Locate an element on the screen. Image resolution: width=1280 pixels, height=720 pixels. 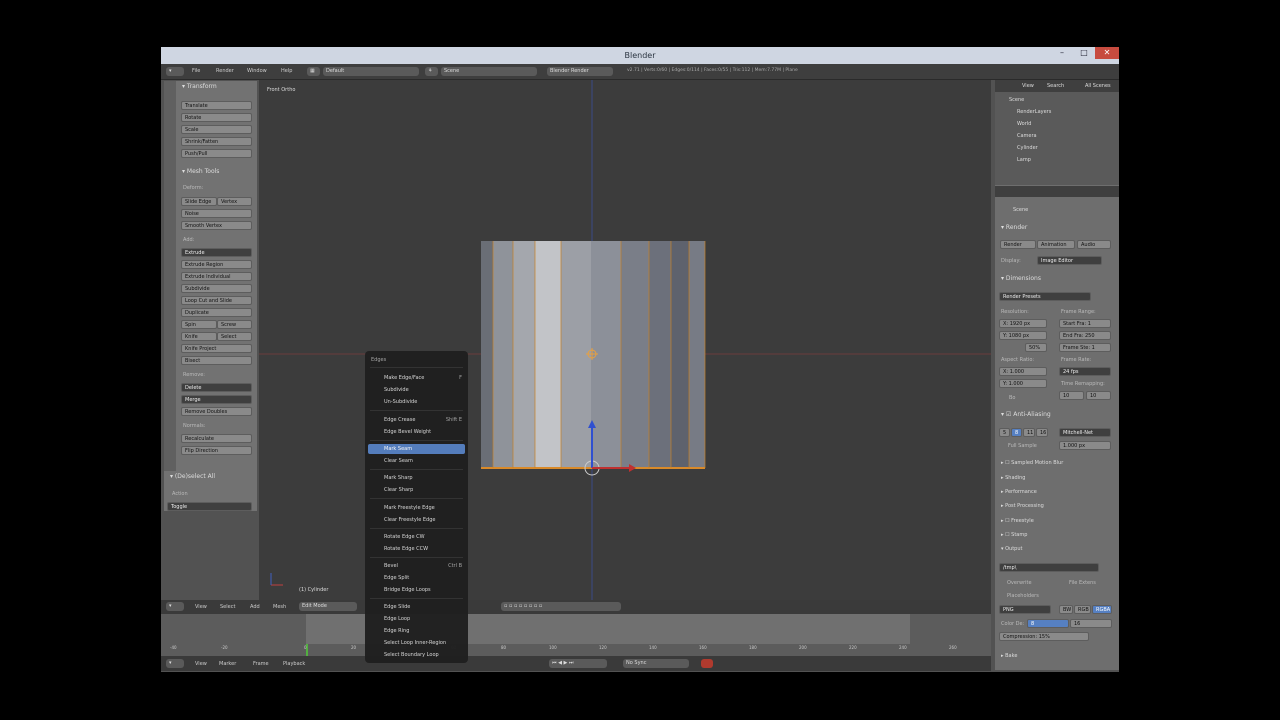
color-depth-16-button: 16 is located at coordinates (1091, 623).